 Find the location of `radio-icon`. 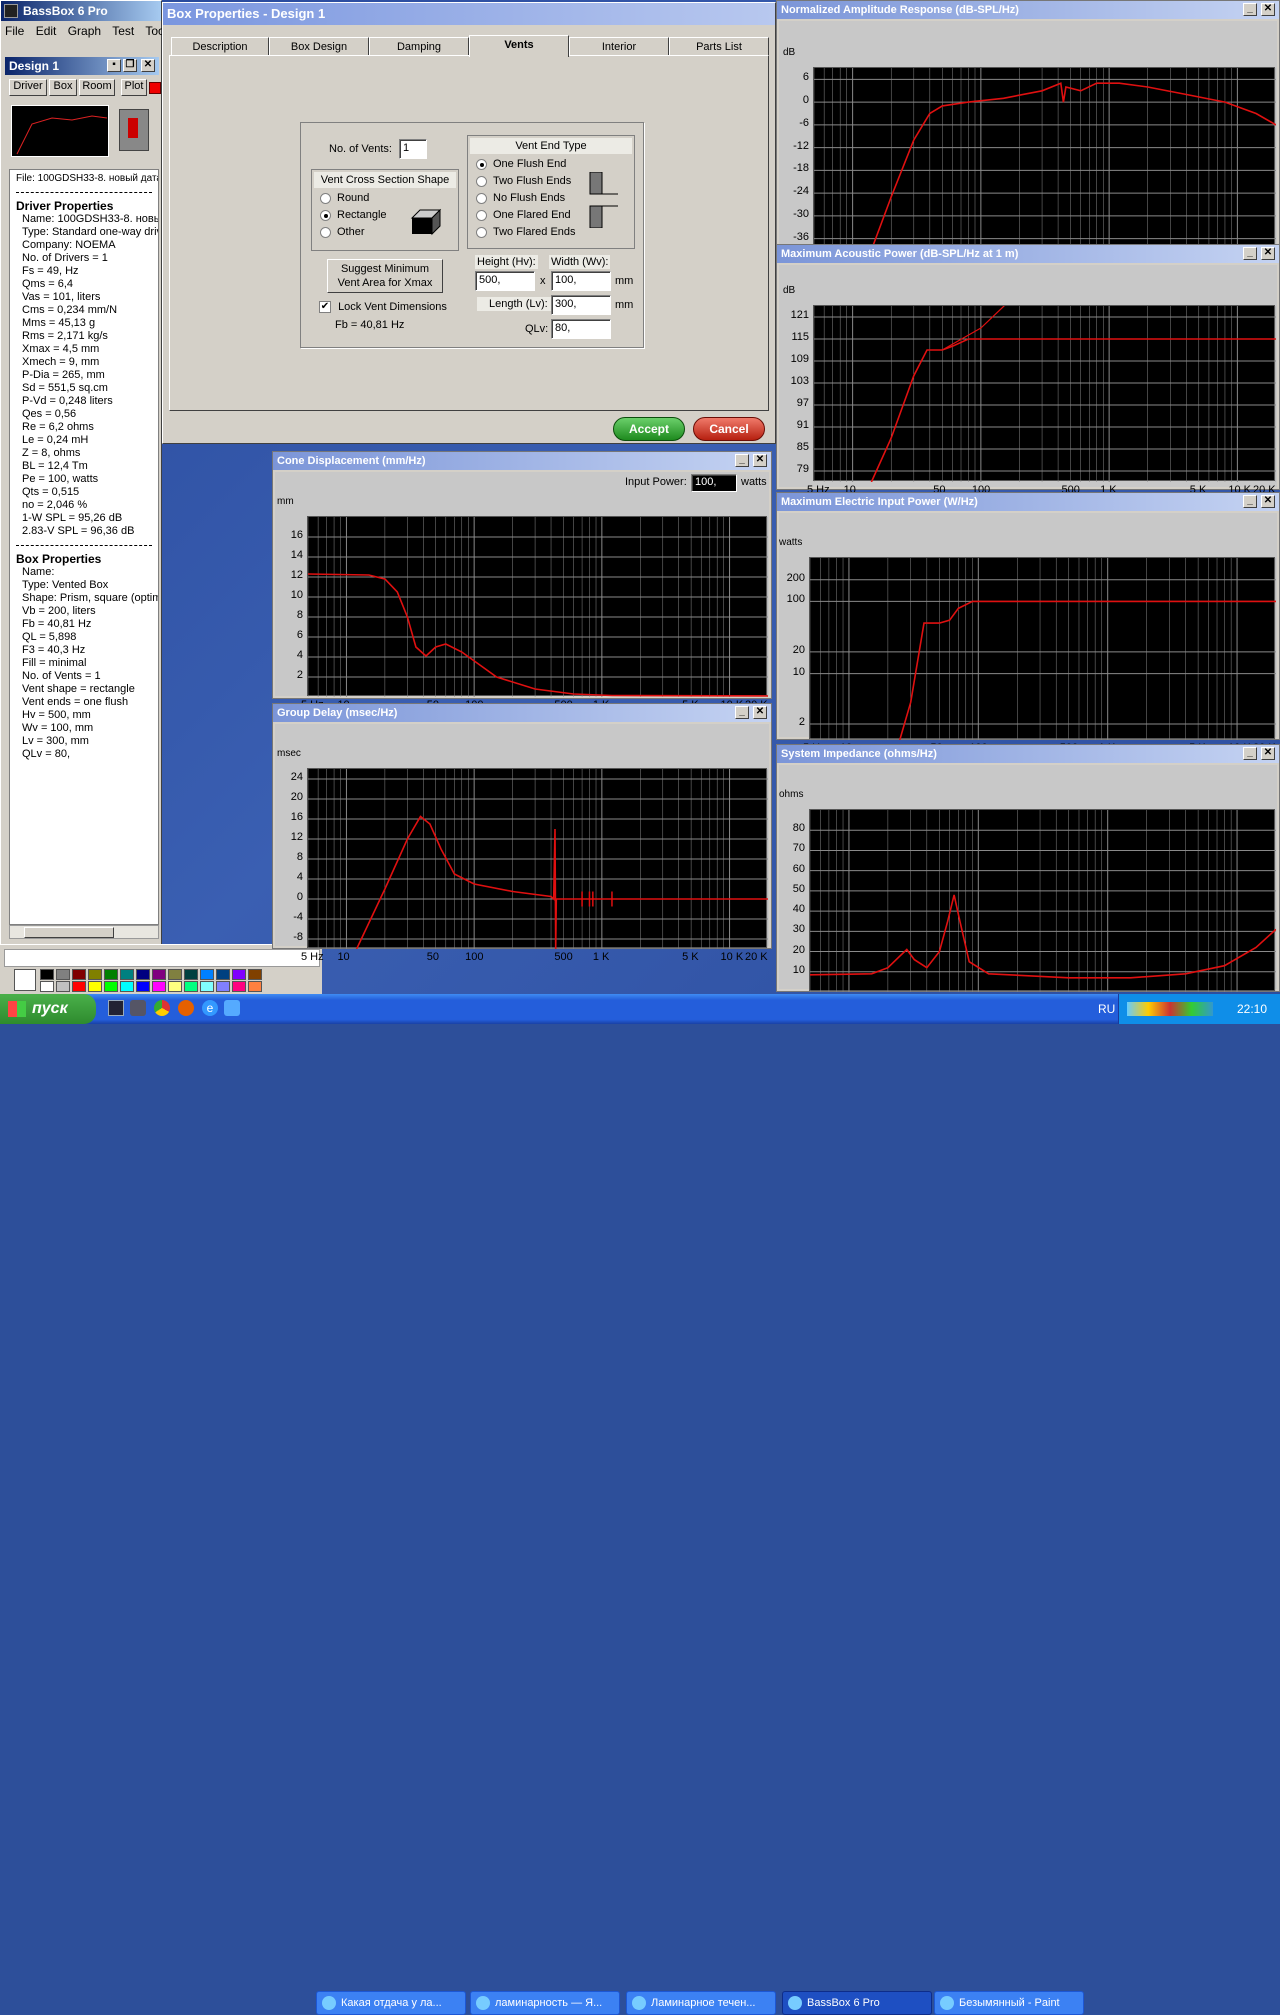

radio-icon is located at coordinates (325, 198).